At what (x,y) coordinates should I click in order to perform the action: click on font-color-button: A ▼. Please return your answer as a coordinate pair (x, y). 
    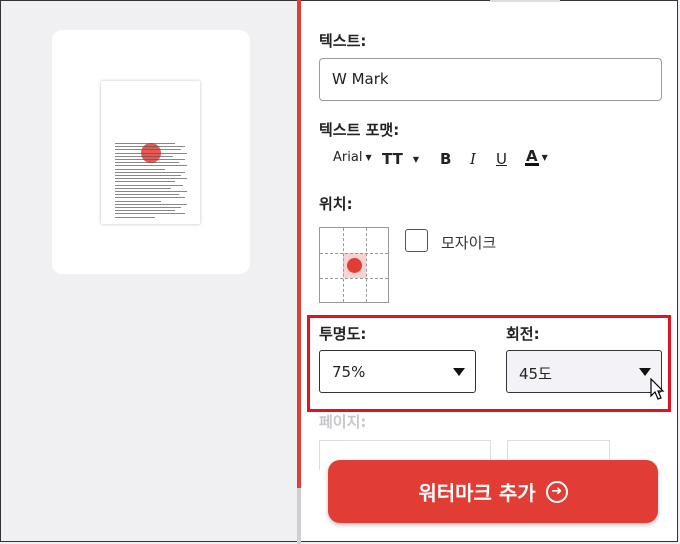
    Looking at the image, I should click on (536, 157).